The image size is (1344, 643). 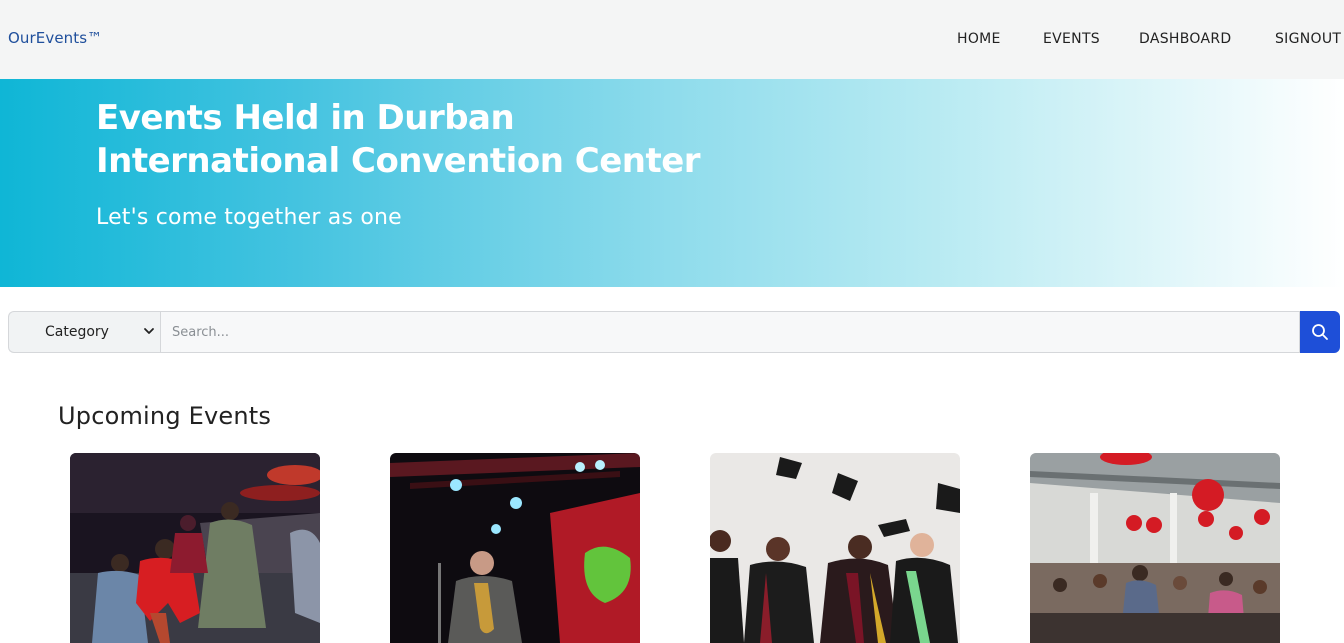 I want to click on event-card-image-stage-performance, so click(x=195, y=548).